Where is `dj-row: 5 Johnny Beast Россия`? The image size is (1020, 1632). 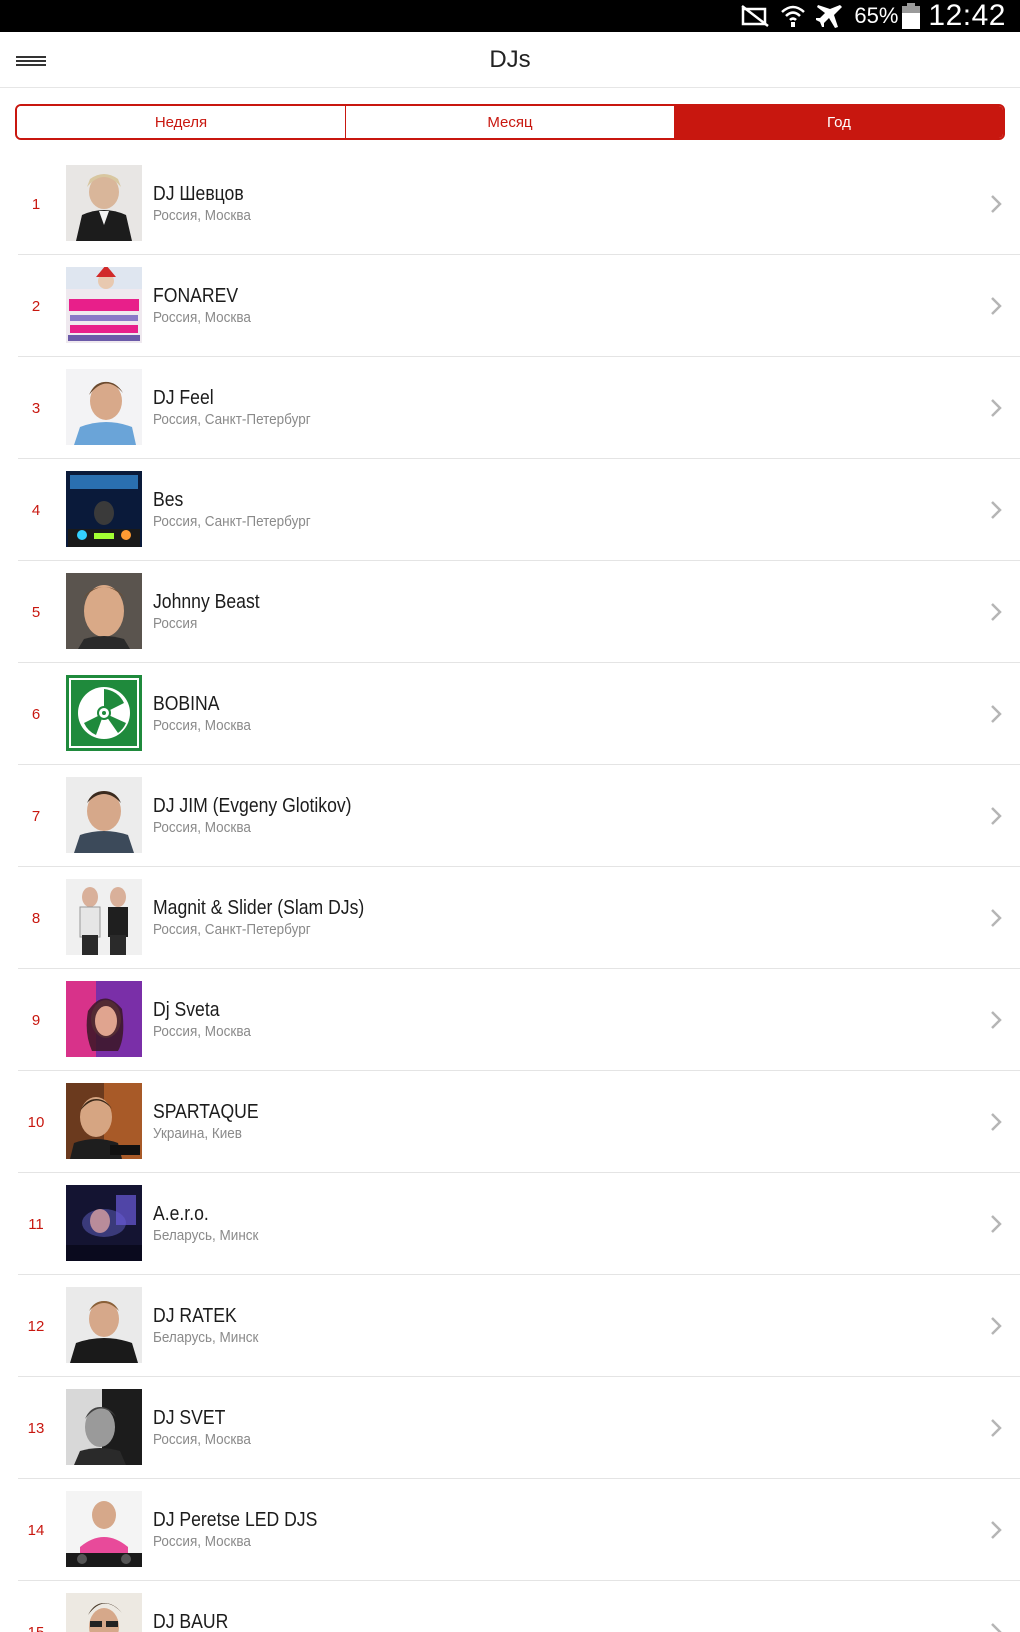 dj-row: 5 Johnny Beast Россия is located at coordinates (510, 612).